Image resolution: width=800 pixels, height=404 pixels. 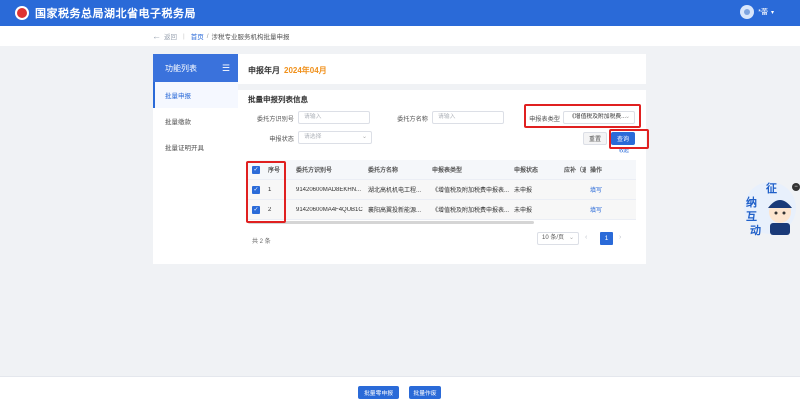 What do you see at coordinates (178, 121) in the screenshot?
I see `sidebar-item-label: 批量缴款` at bounding box center [178, 121].